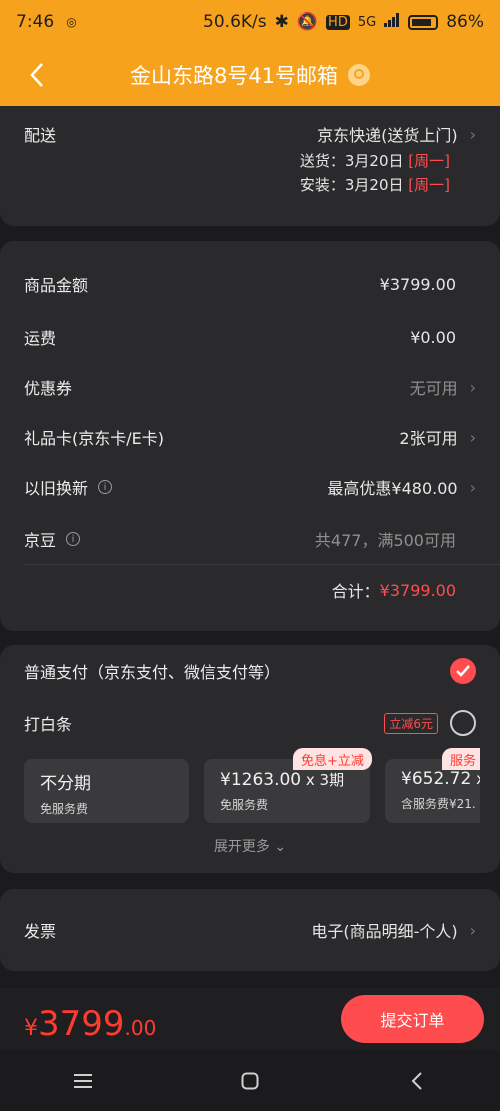 This screenshot has width=500, height=1111. I want to click on goods-amount: ¥3799.00, so click(417, 284).